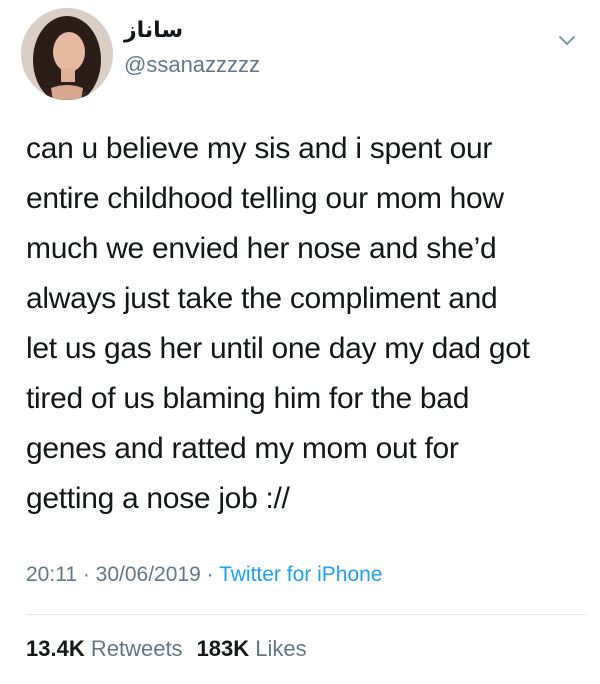 The width and height of the screenshot is (600, 684). Describe the element at coordinates (242, 448) in the screenshot. I see `tweet-text-line: genes and ratted my mom out for` at that location.